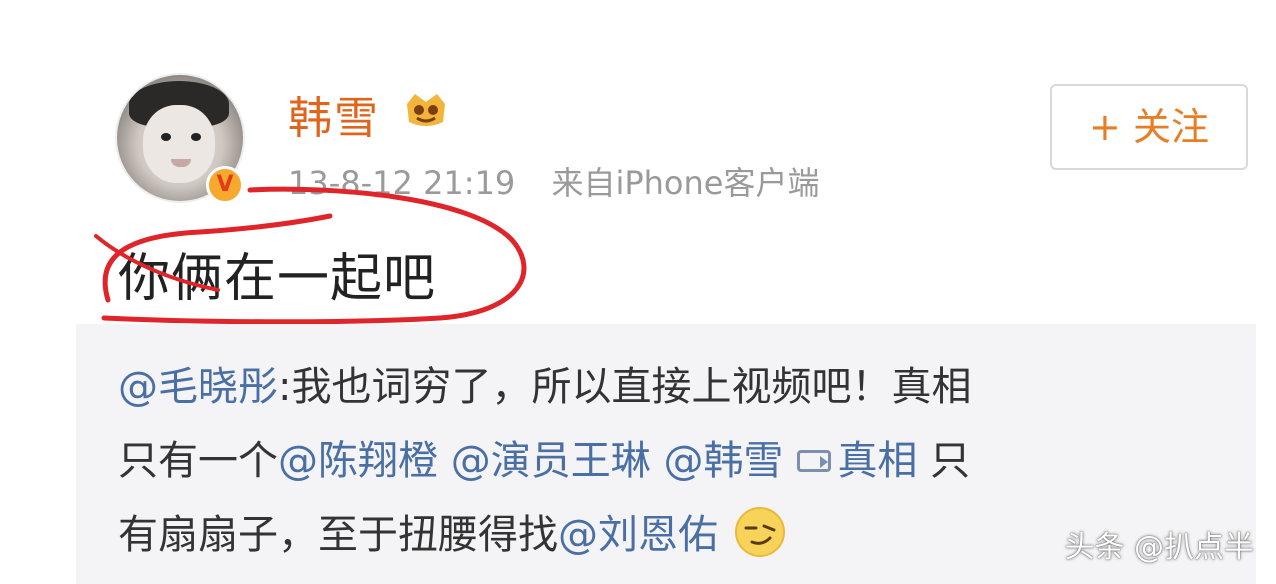  What do you see at coordinates (723, 461) in the screenshot?
I see `mention-link: @韩雪` at bounding box center [723, 461].